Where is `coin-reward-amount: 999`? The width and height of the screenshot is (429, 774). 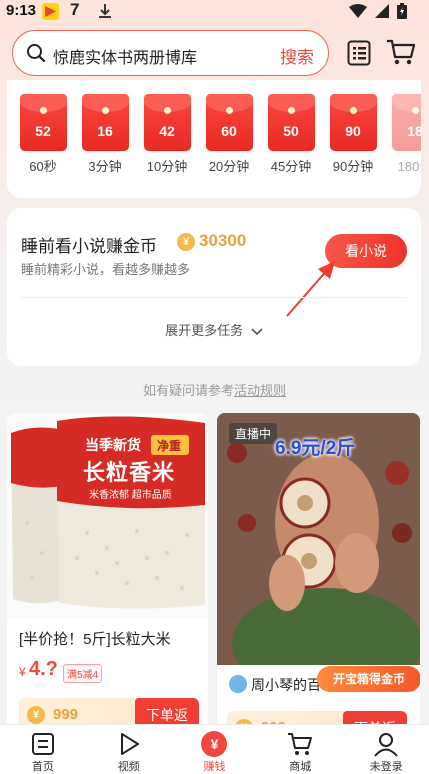 coin-reward-amount: 999 is located at coordinates (66, 714).